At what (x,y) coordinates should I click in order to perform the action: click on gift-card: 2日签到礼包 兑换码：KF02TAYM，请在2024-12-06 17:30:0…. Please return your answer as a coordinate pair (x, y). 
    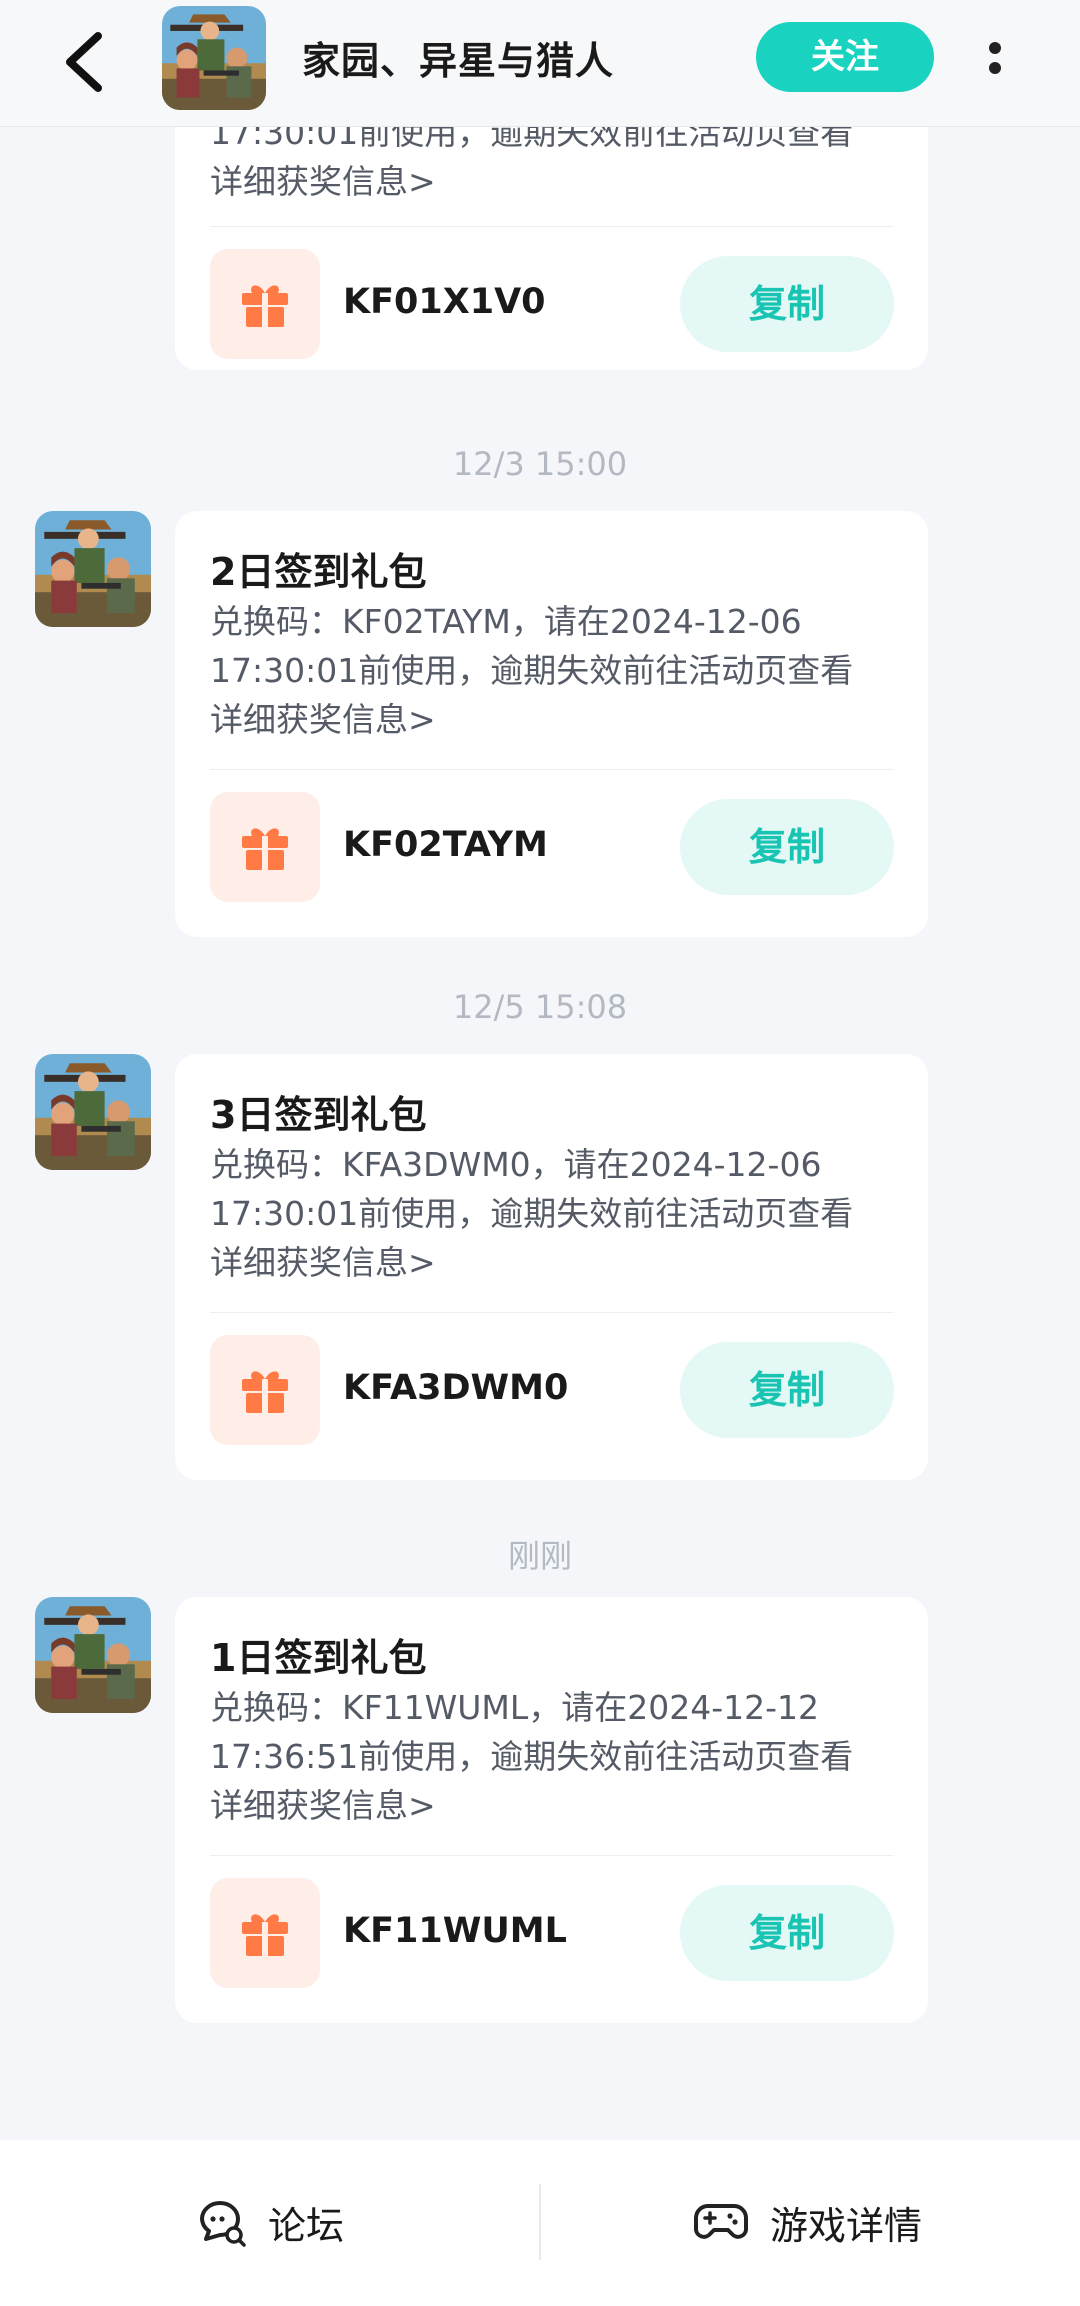
    Looking at the image, I should click on (551, 724).